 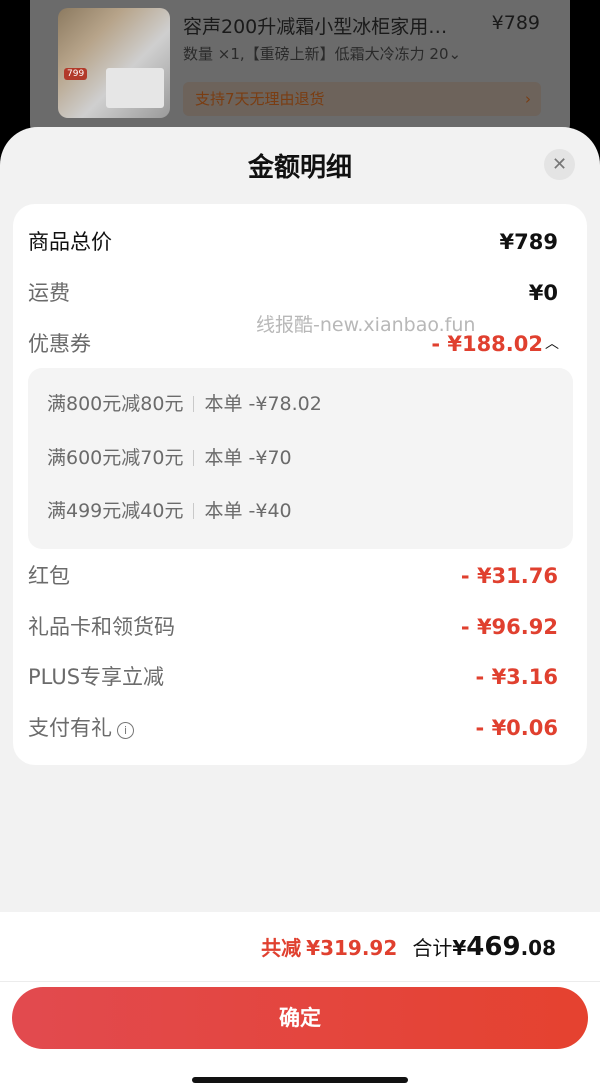 I want to click on footer-divider, so click(x=300, y=981).